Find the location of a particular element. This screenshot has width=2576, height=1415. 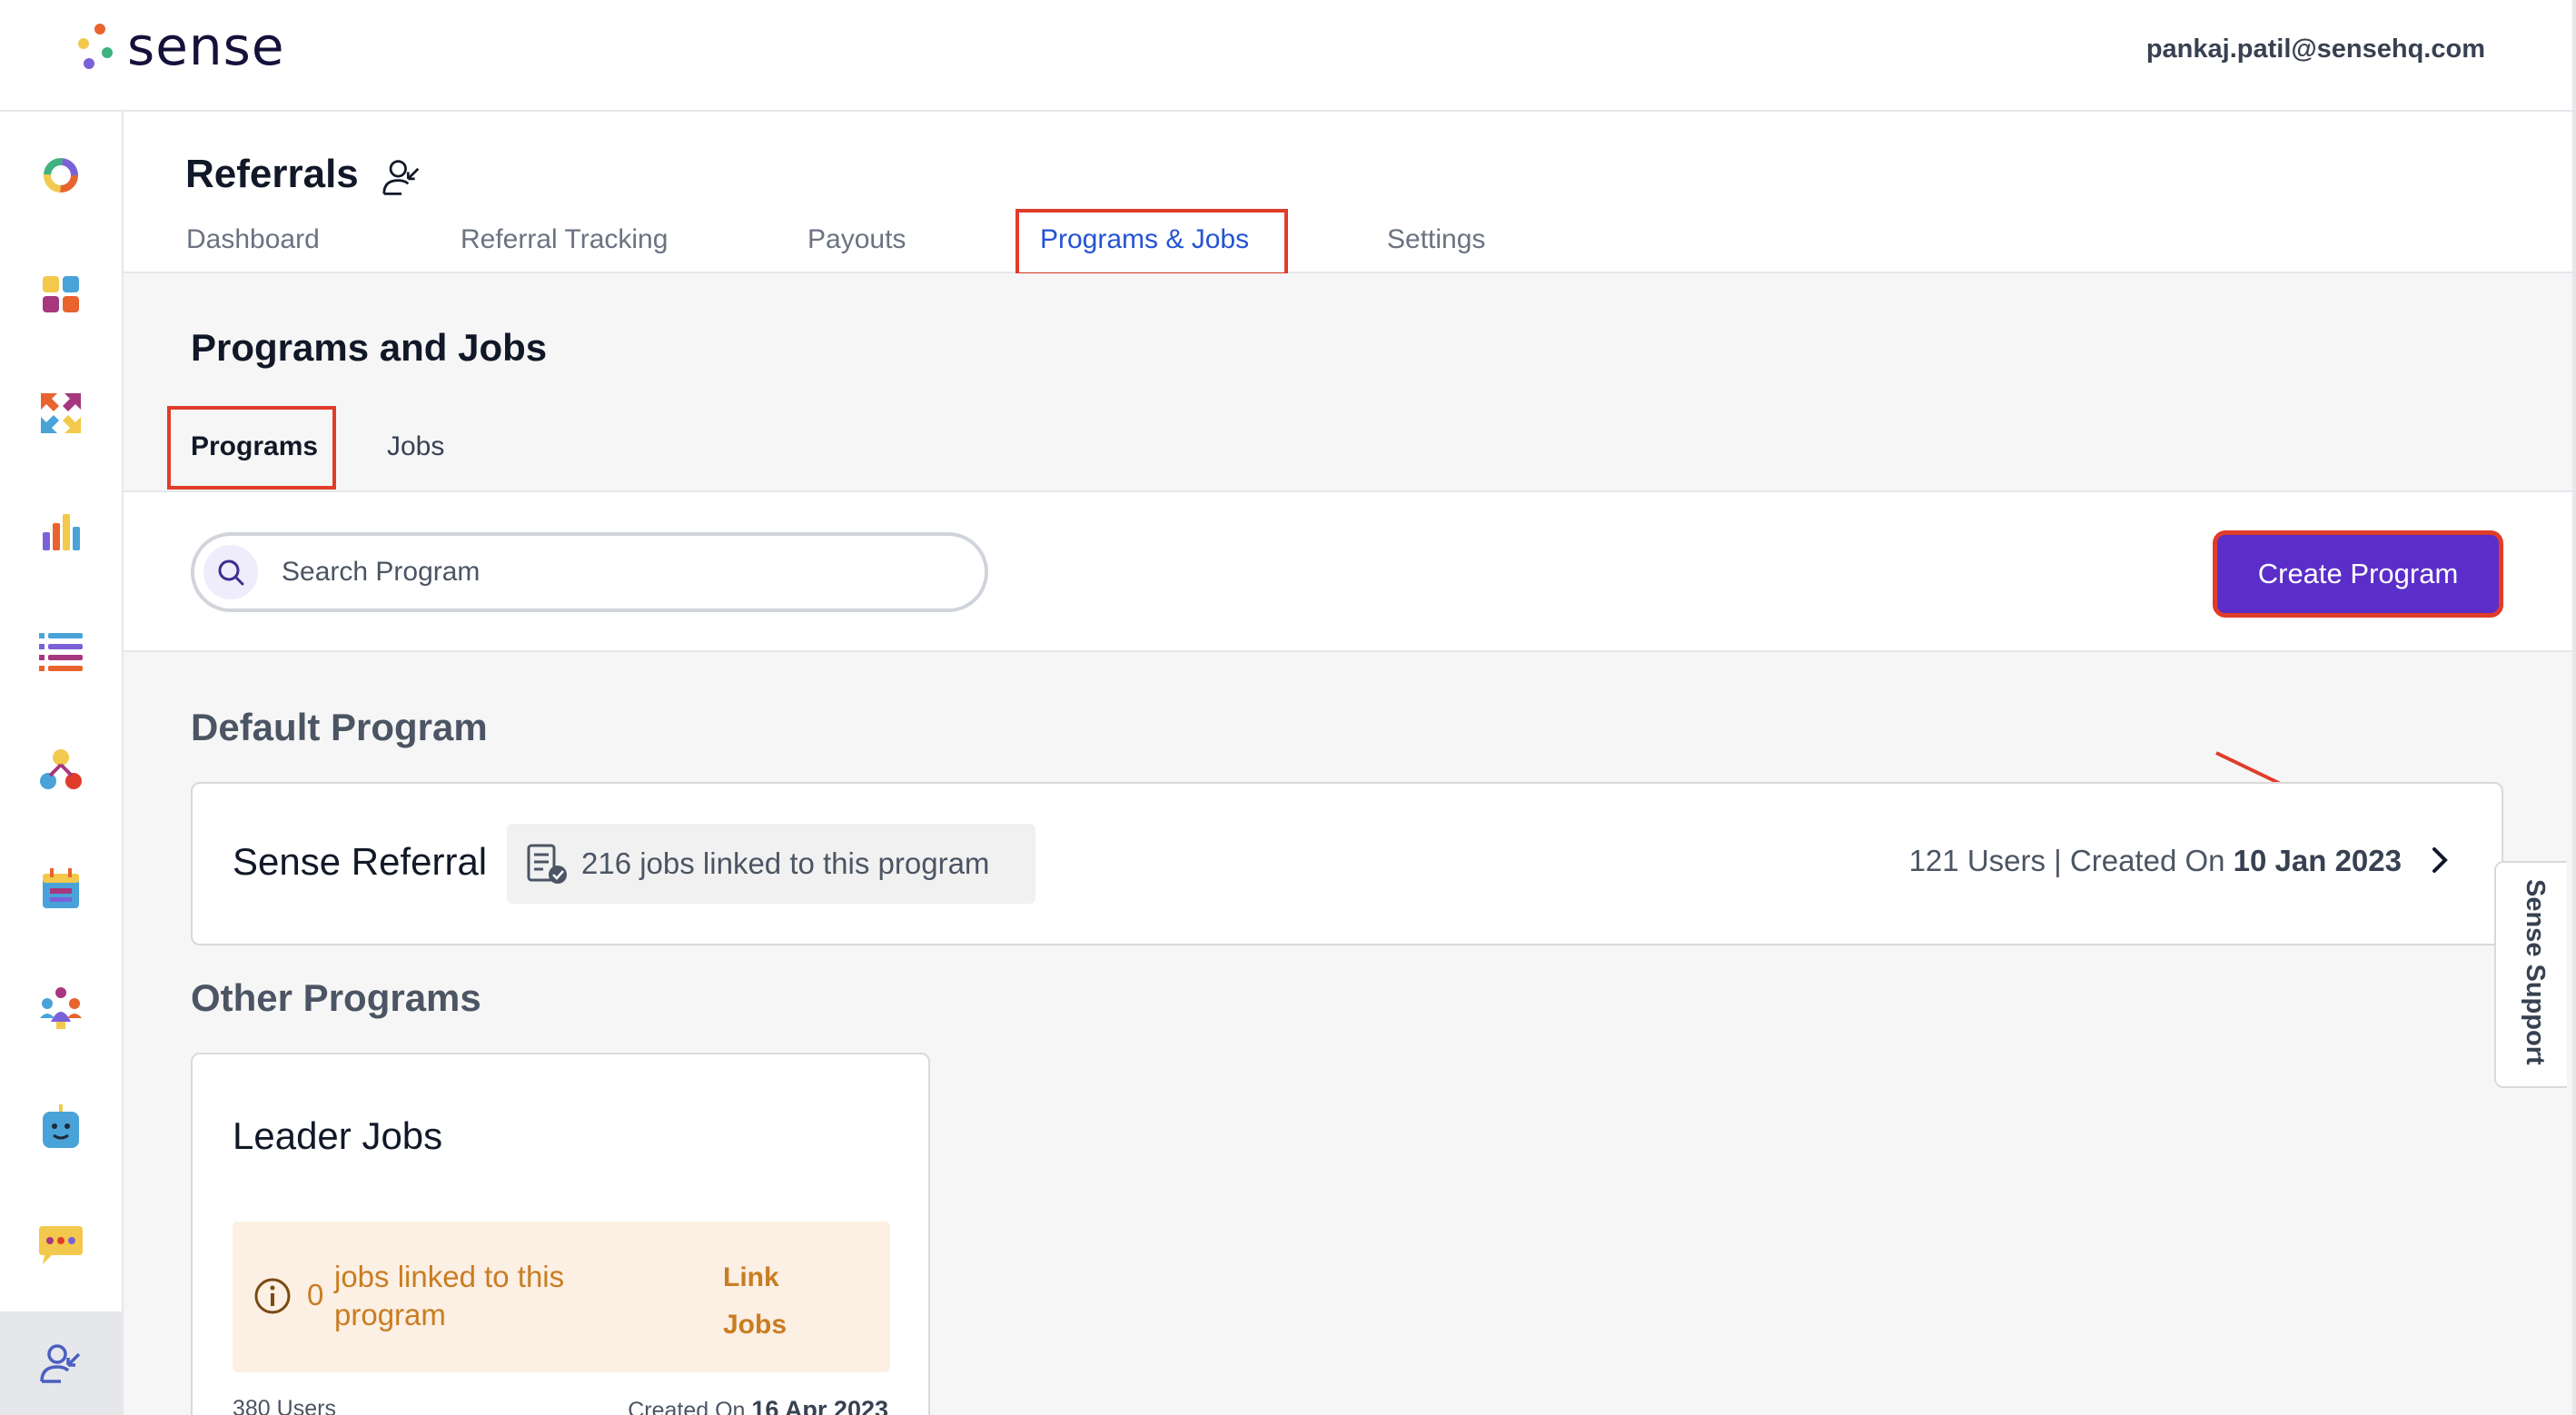

sidebar-item-messaging is located at coordinates (61, 1246).